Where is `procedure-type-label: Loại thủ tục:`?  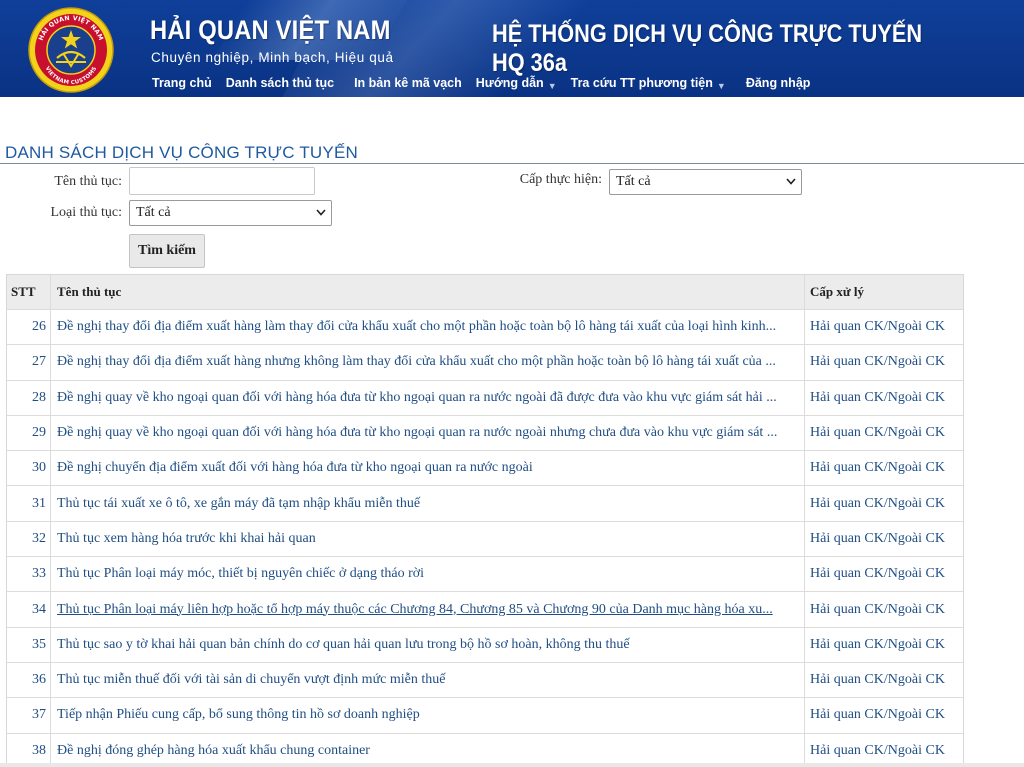 procedure-type-label: Loại thủ tục: is located at coordinates (86, 212).